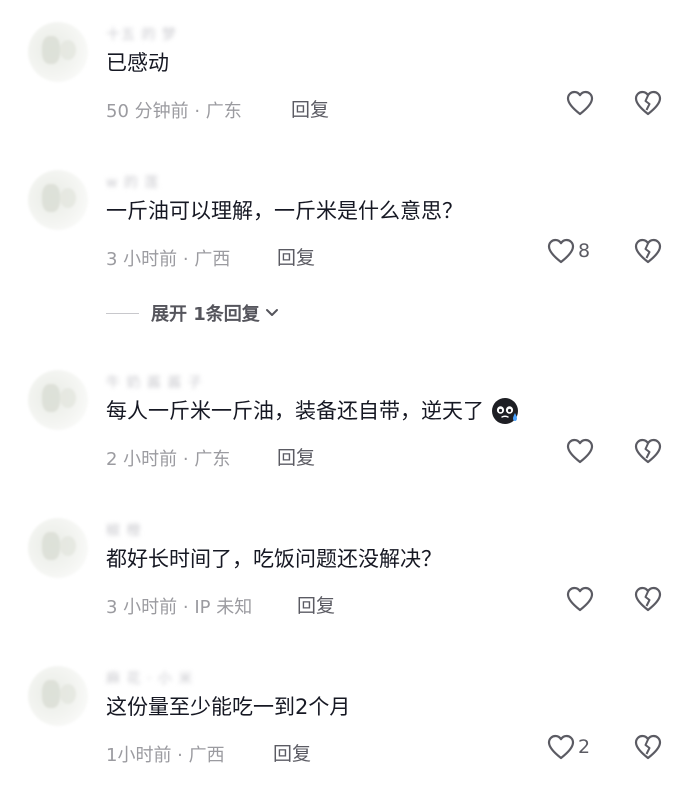 Image resolution: width=691 pixels, height=800 pixels. Describe the element at coordinates (179, 607) in the screenshot. I see `comment-meta: 3 小时前 · IP 未知` at that location.